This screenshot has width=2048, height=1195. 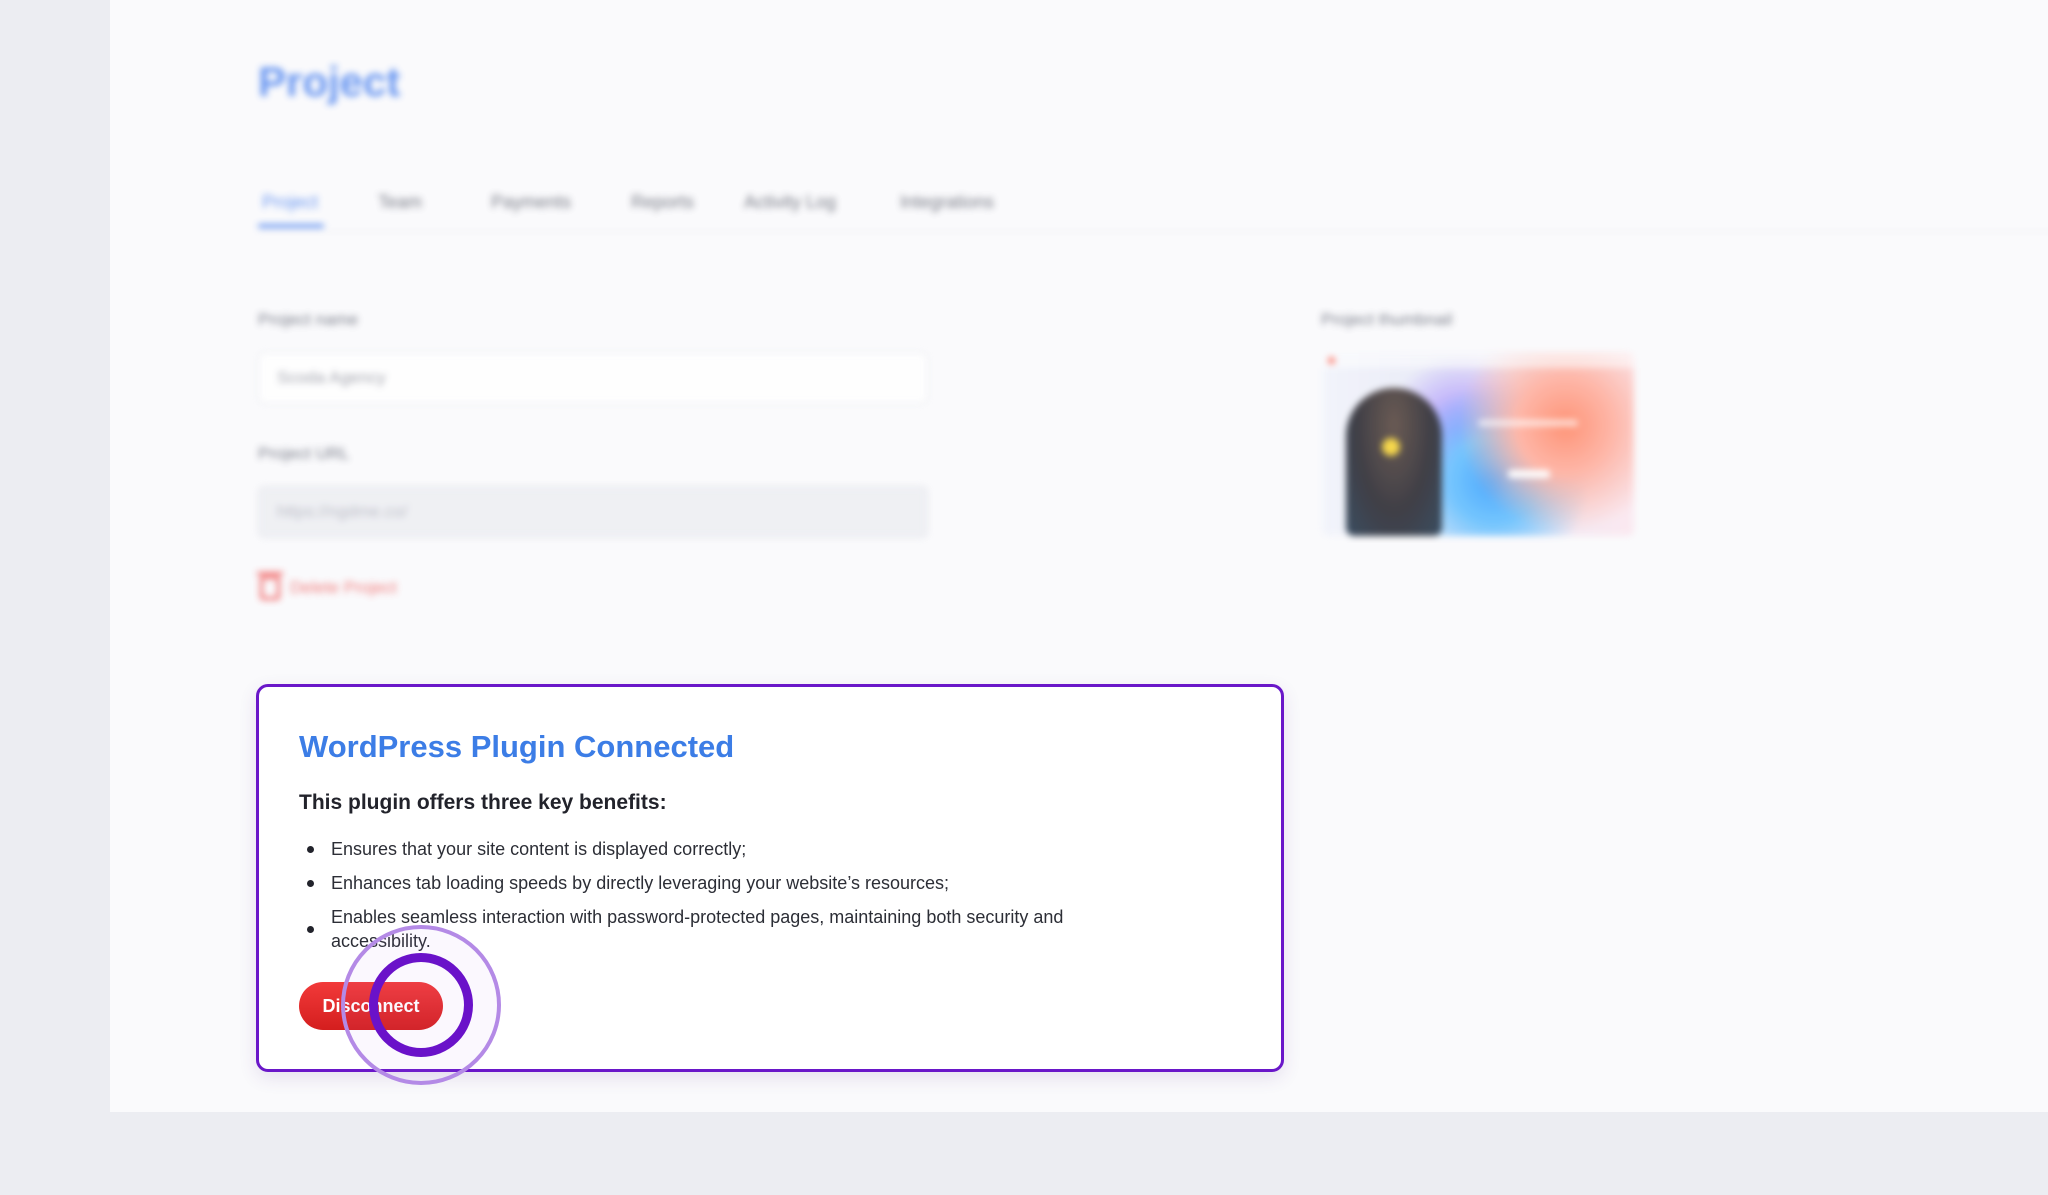 I want to click on project-url-input: https://ngdme.co/, so click(x=593, y=512).